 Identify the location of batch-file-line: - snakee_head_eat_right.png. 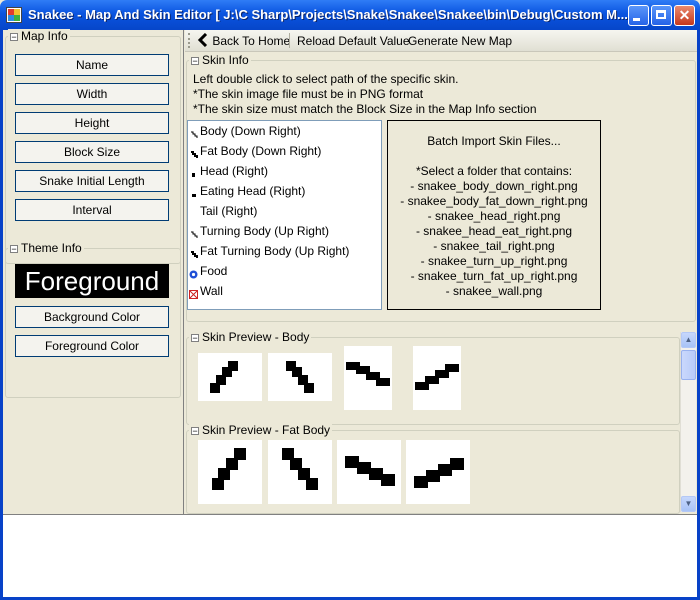
(494, 231).